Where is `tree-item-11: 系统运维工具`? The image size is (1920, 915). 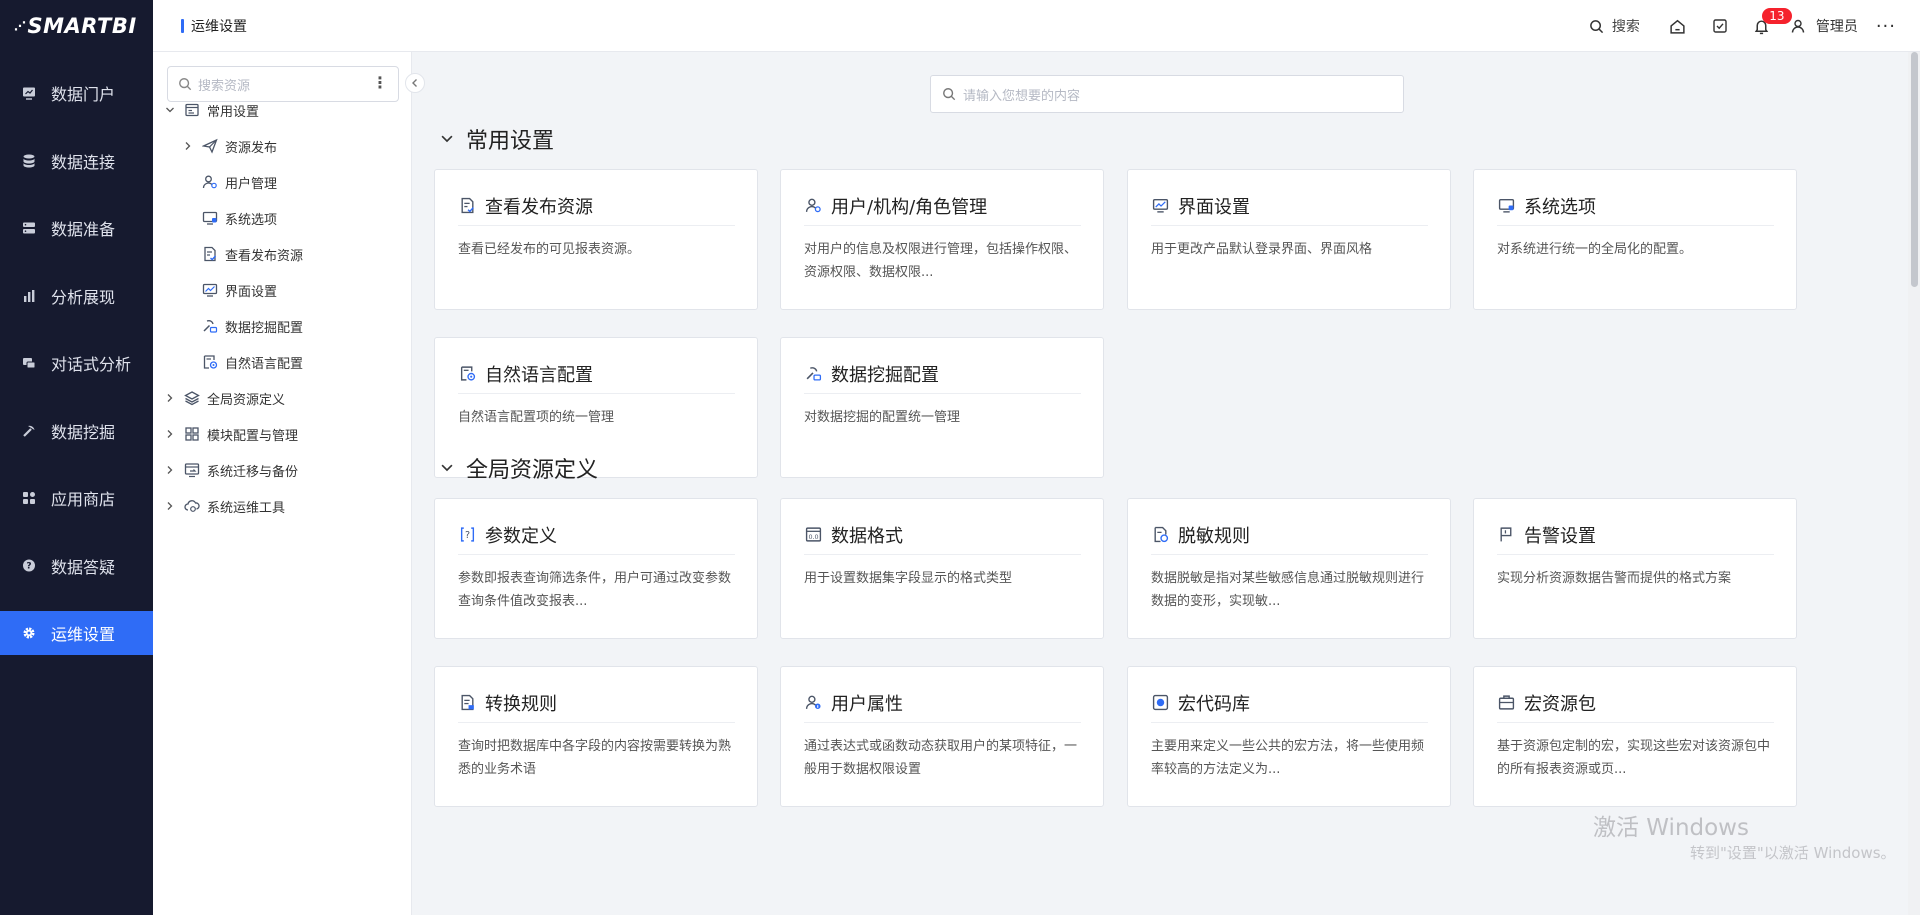
tree-item-11: 系统运维工具 is located at coordinates (282, 506).